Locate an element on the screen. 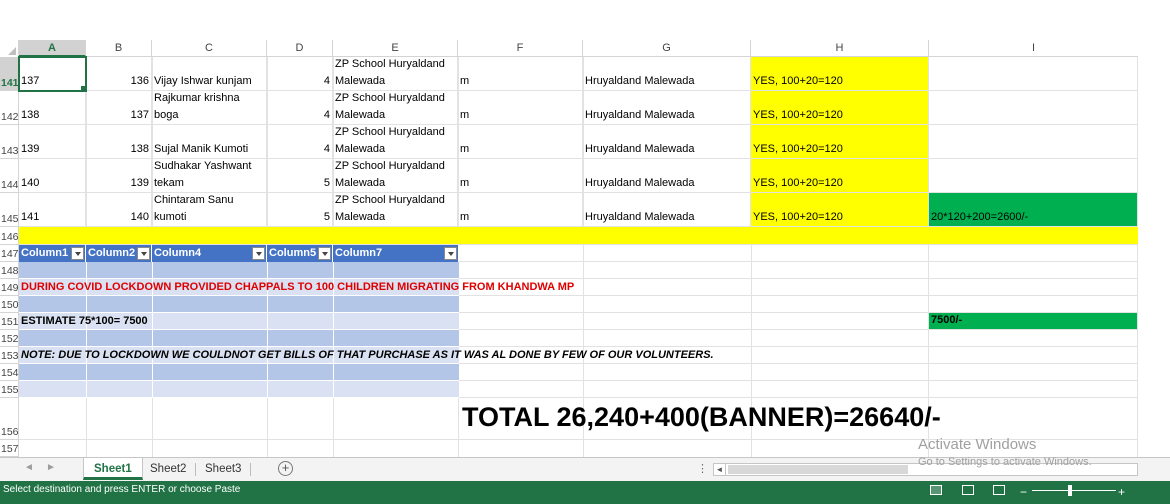 The width and height of the screenshot is (1170, 504). row-header: 148 is located at coordinates (9, 270).